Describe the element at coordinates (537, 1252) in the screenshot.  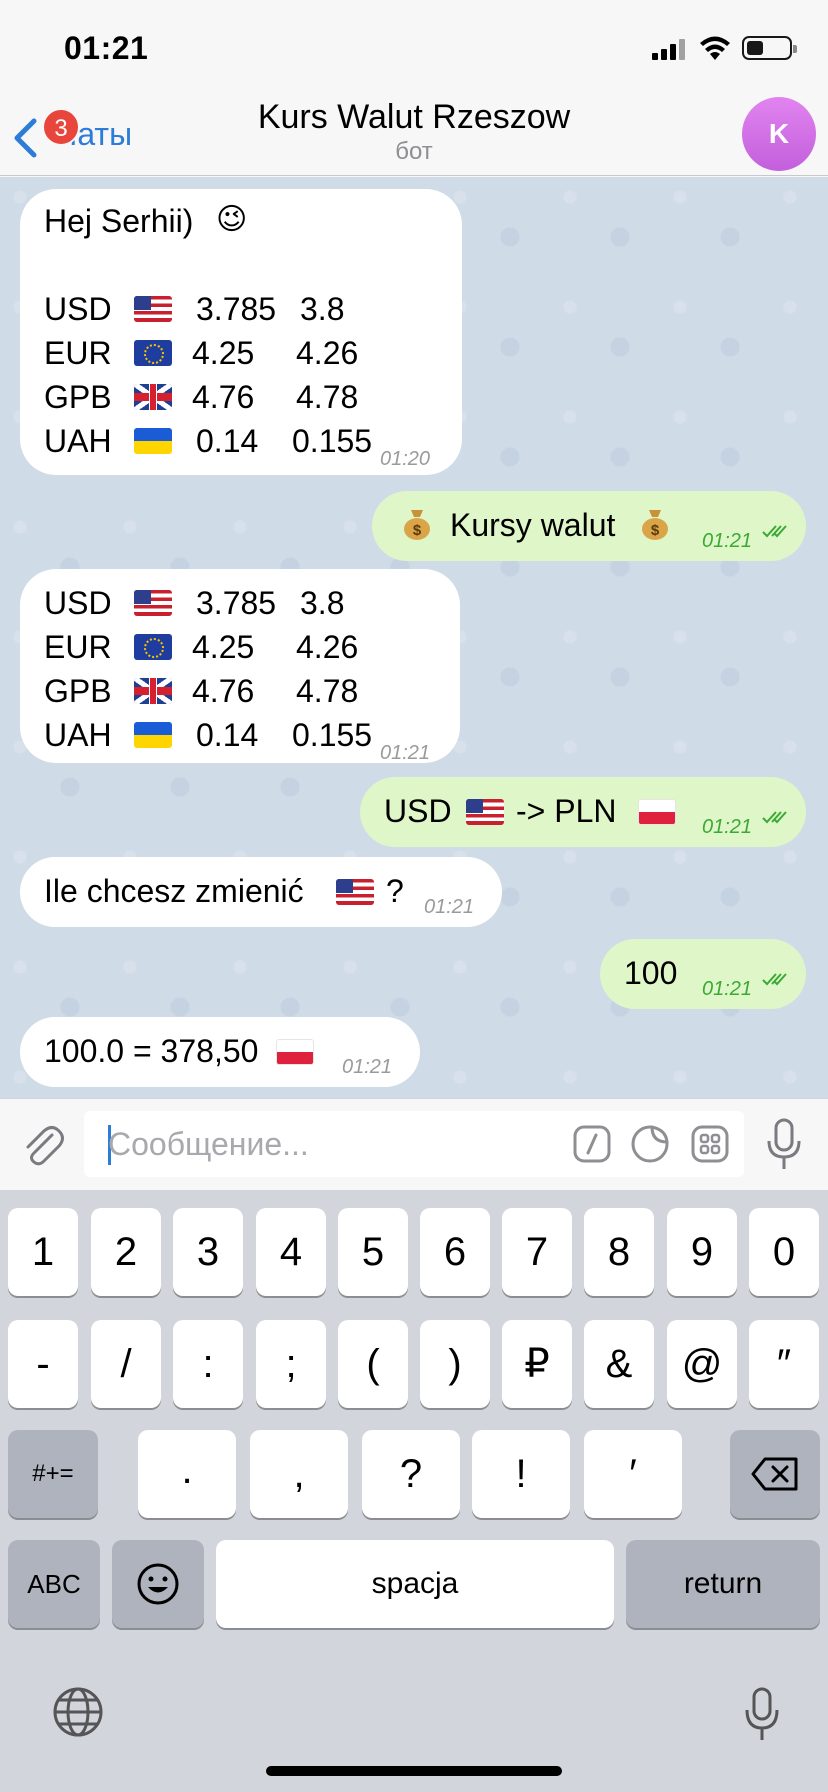
I see `key-7: 7` at that location.